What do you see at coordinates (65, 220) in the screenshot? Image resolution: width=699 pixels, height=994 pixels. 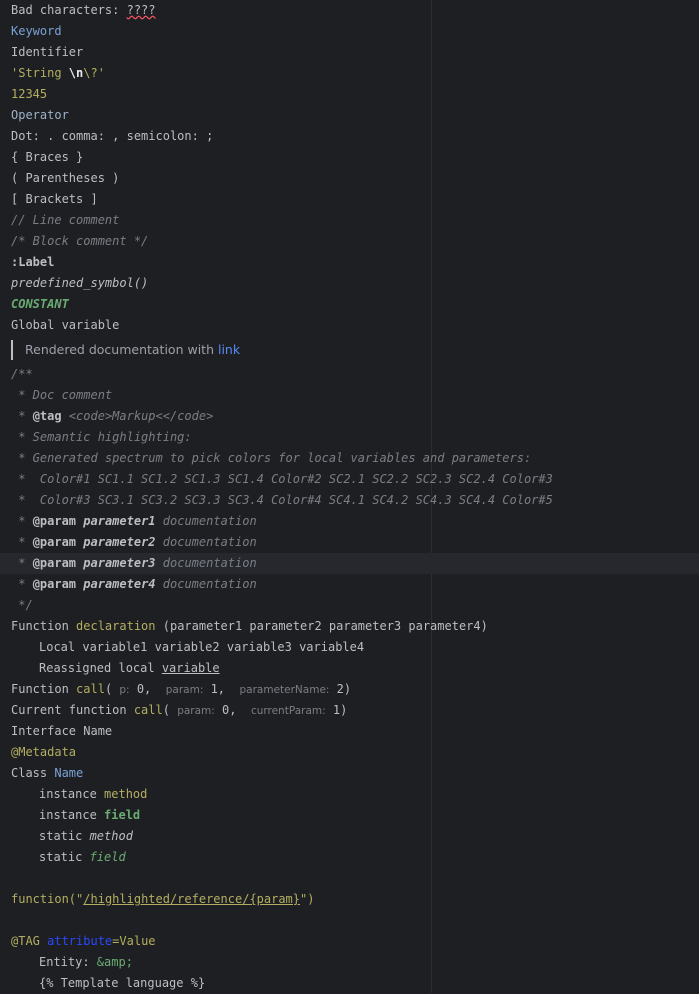 I see `code-line-line-comment: // Line comment` at bounding box center [65, 220].